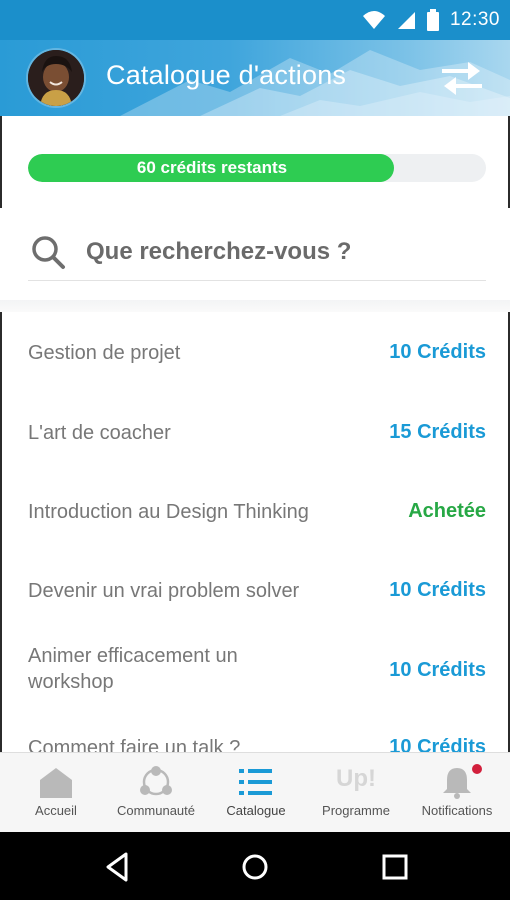 Image resolution: width=510 pixels, height=900 pixels. I want to click on item-title: Gestion de projet, so click(104, 353).